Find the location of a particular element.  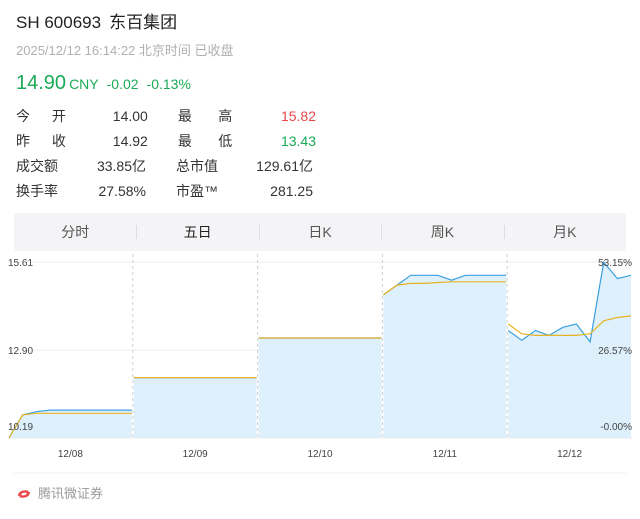

price-line: 14.90 CNY -0.02 -0.13% is located at coordinates (316, 83).